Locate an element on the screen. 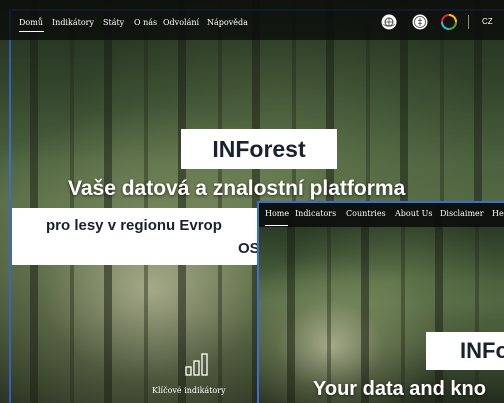 The height and width of the screenshot is (403, 504). brand-box: INForest is located at coordinates (259, 149).